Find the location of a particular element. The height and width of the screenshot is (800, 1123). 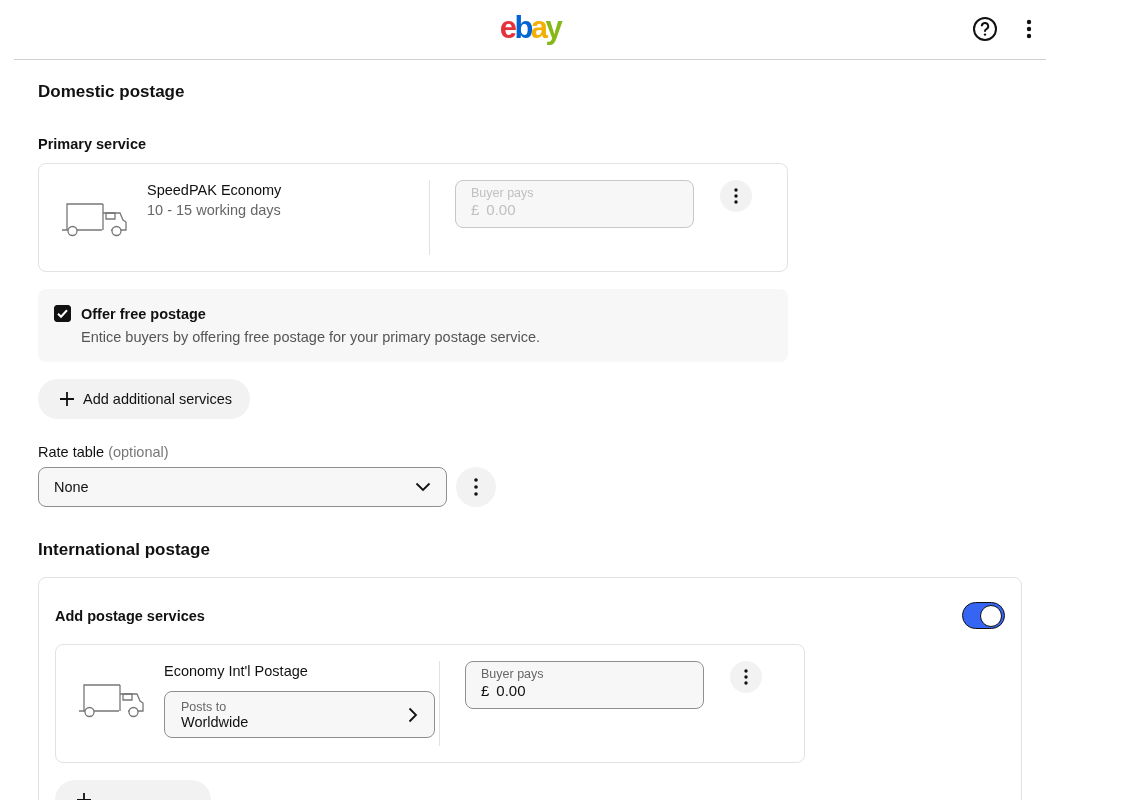

field-label: Primary service is located at coordinates (92, 144).